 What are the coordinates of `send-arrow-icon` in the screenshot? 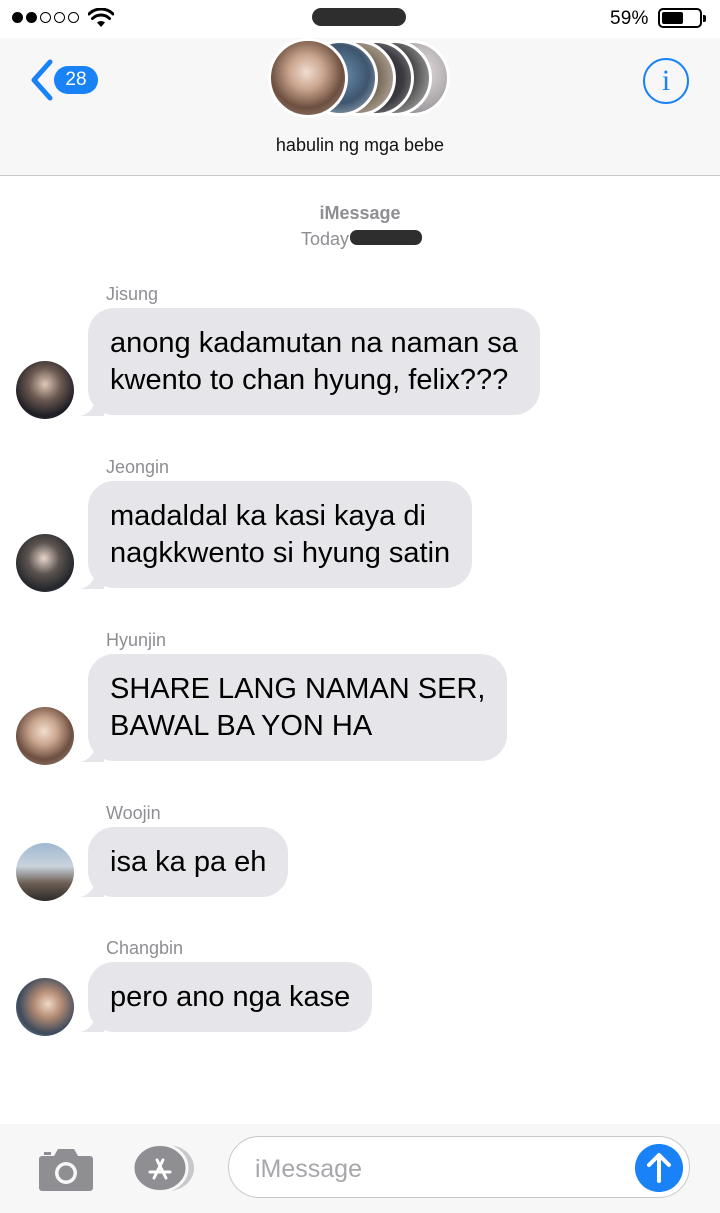 It's located at (659, 1168).